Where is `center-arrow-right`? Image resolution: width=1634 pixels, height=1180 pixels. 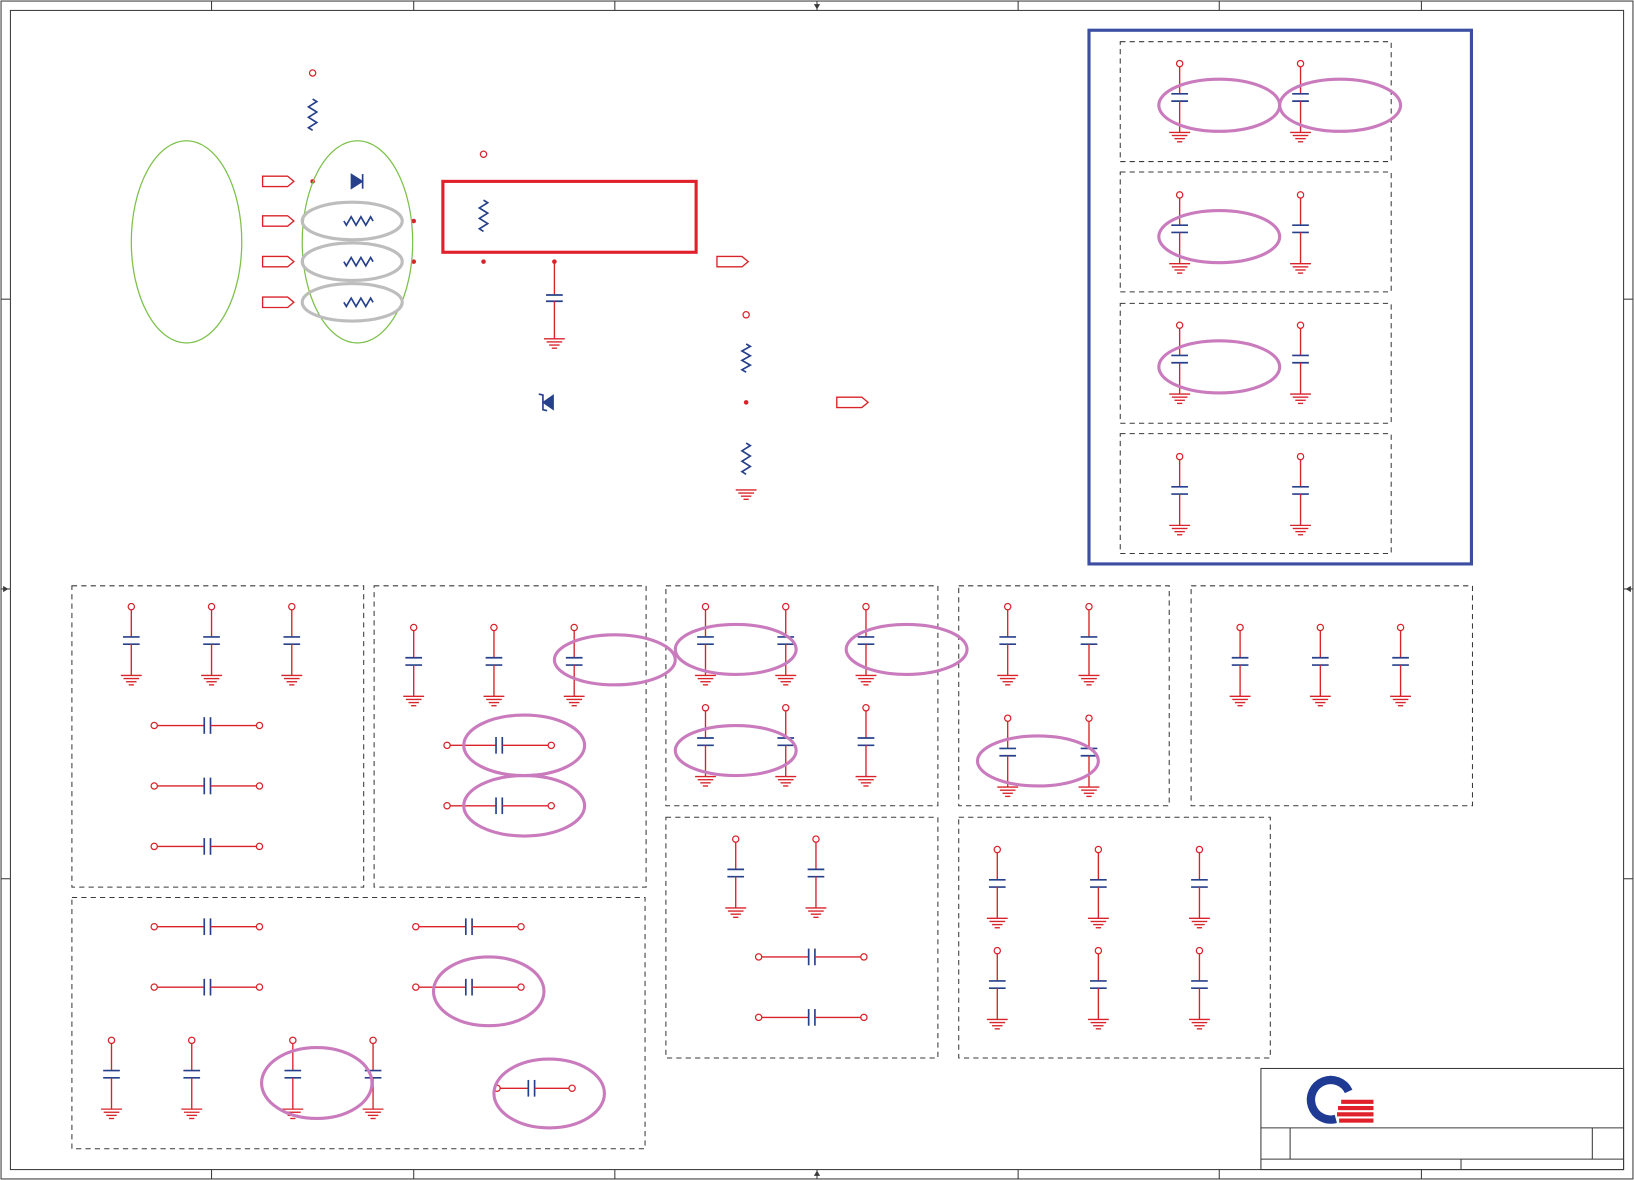
center-arrow-right is located at coordinates (1628, 589).